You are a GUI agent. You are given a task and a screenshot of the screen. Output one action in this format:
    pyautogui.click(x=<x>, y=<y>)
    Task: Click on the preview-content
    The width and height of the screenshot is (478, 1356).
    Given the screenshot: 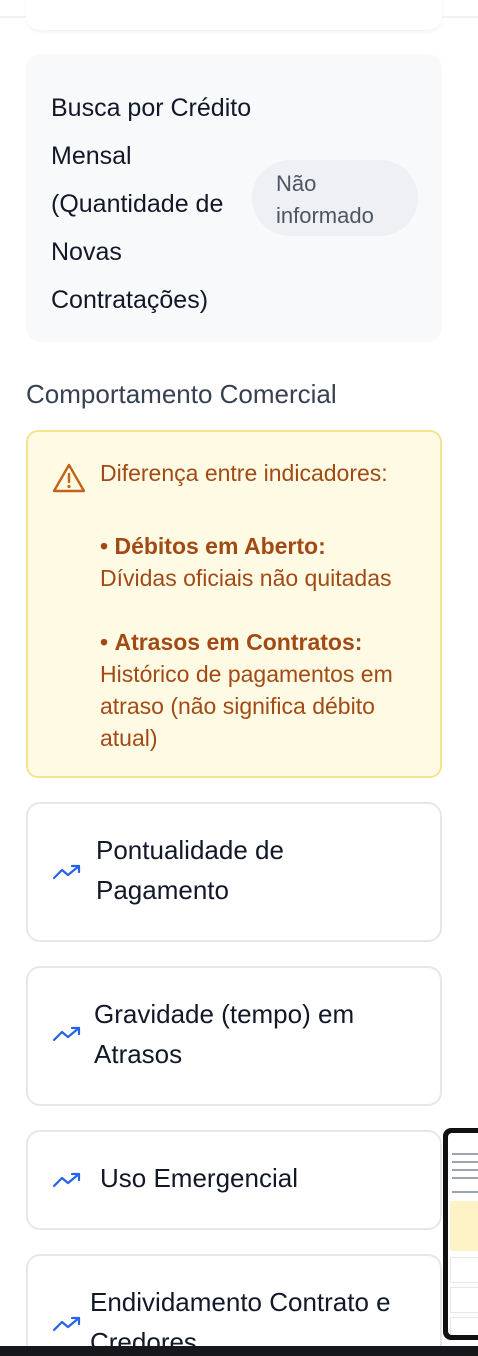 What is the action you would take?
    pyautogui.click(x=463, y=1234)
    